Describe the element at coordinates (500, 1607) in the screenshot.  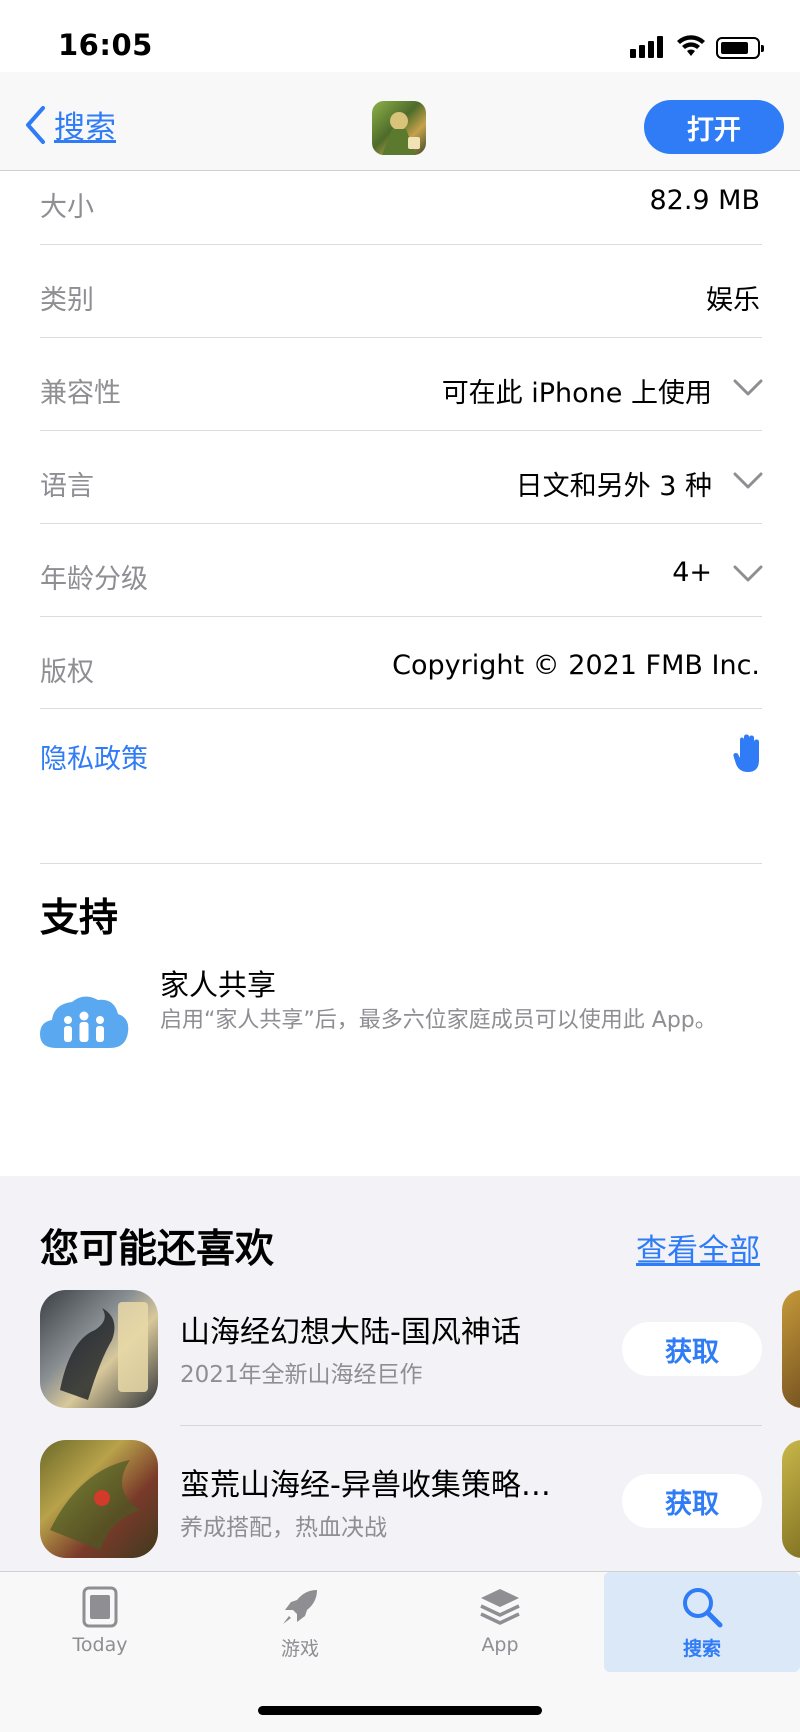
I see `layers-icon` at that location.